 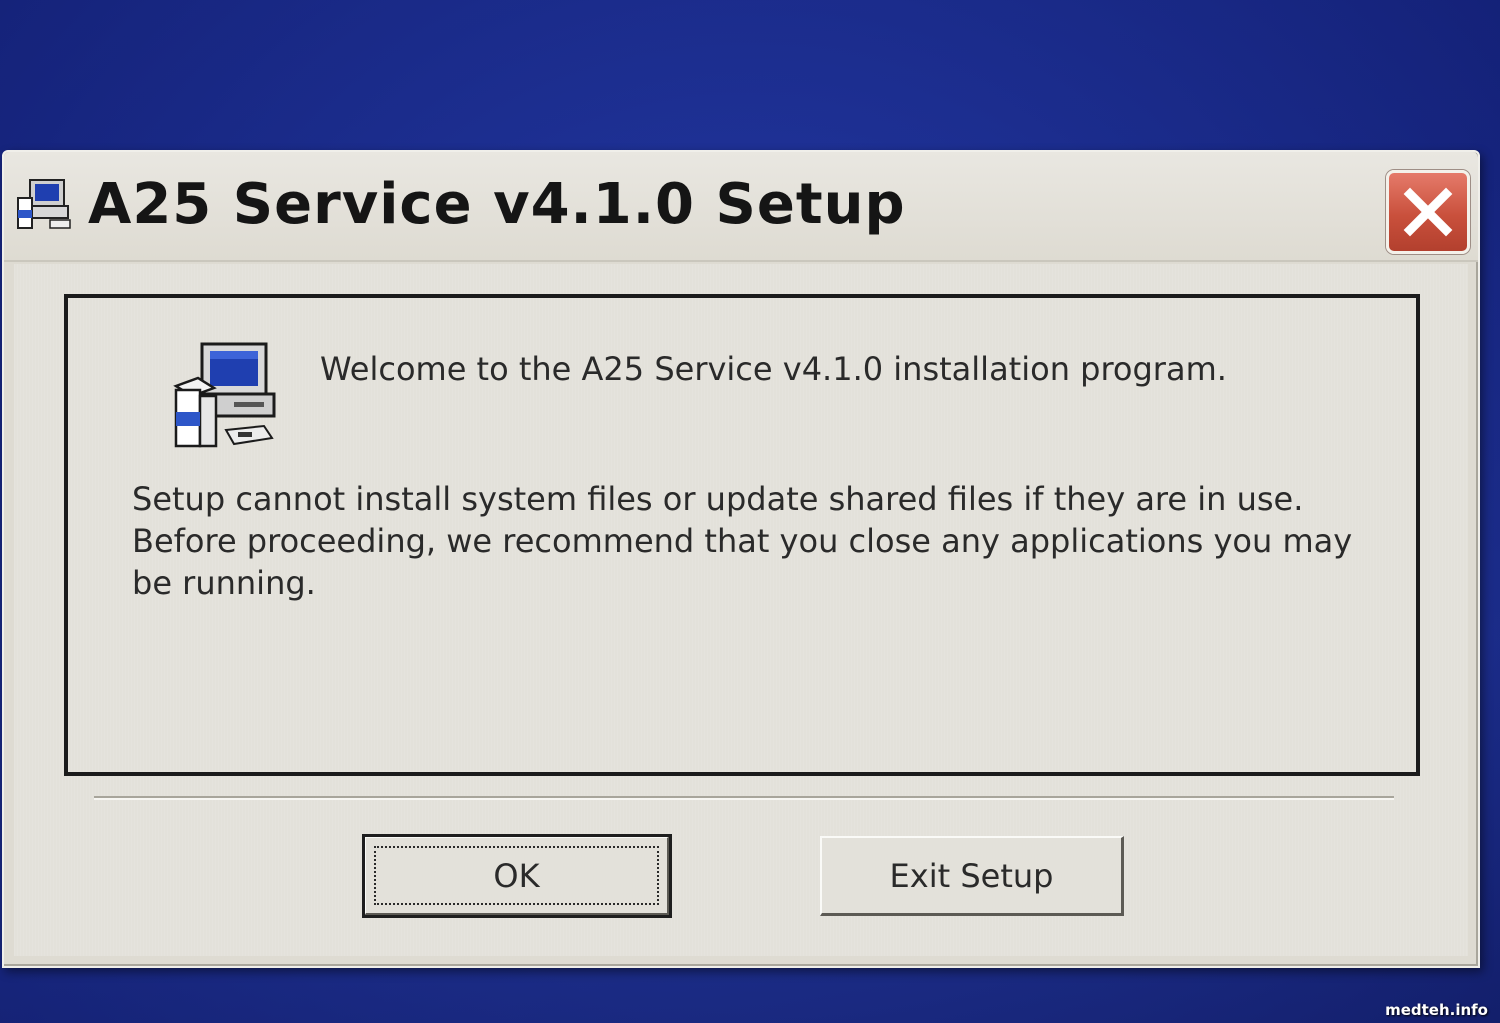 I want to click on exit-setup-button-label: Exit Setup, so click(x=971, y=875).